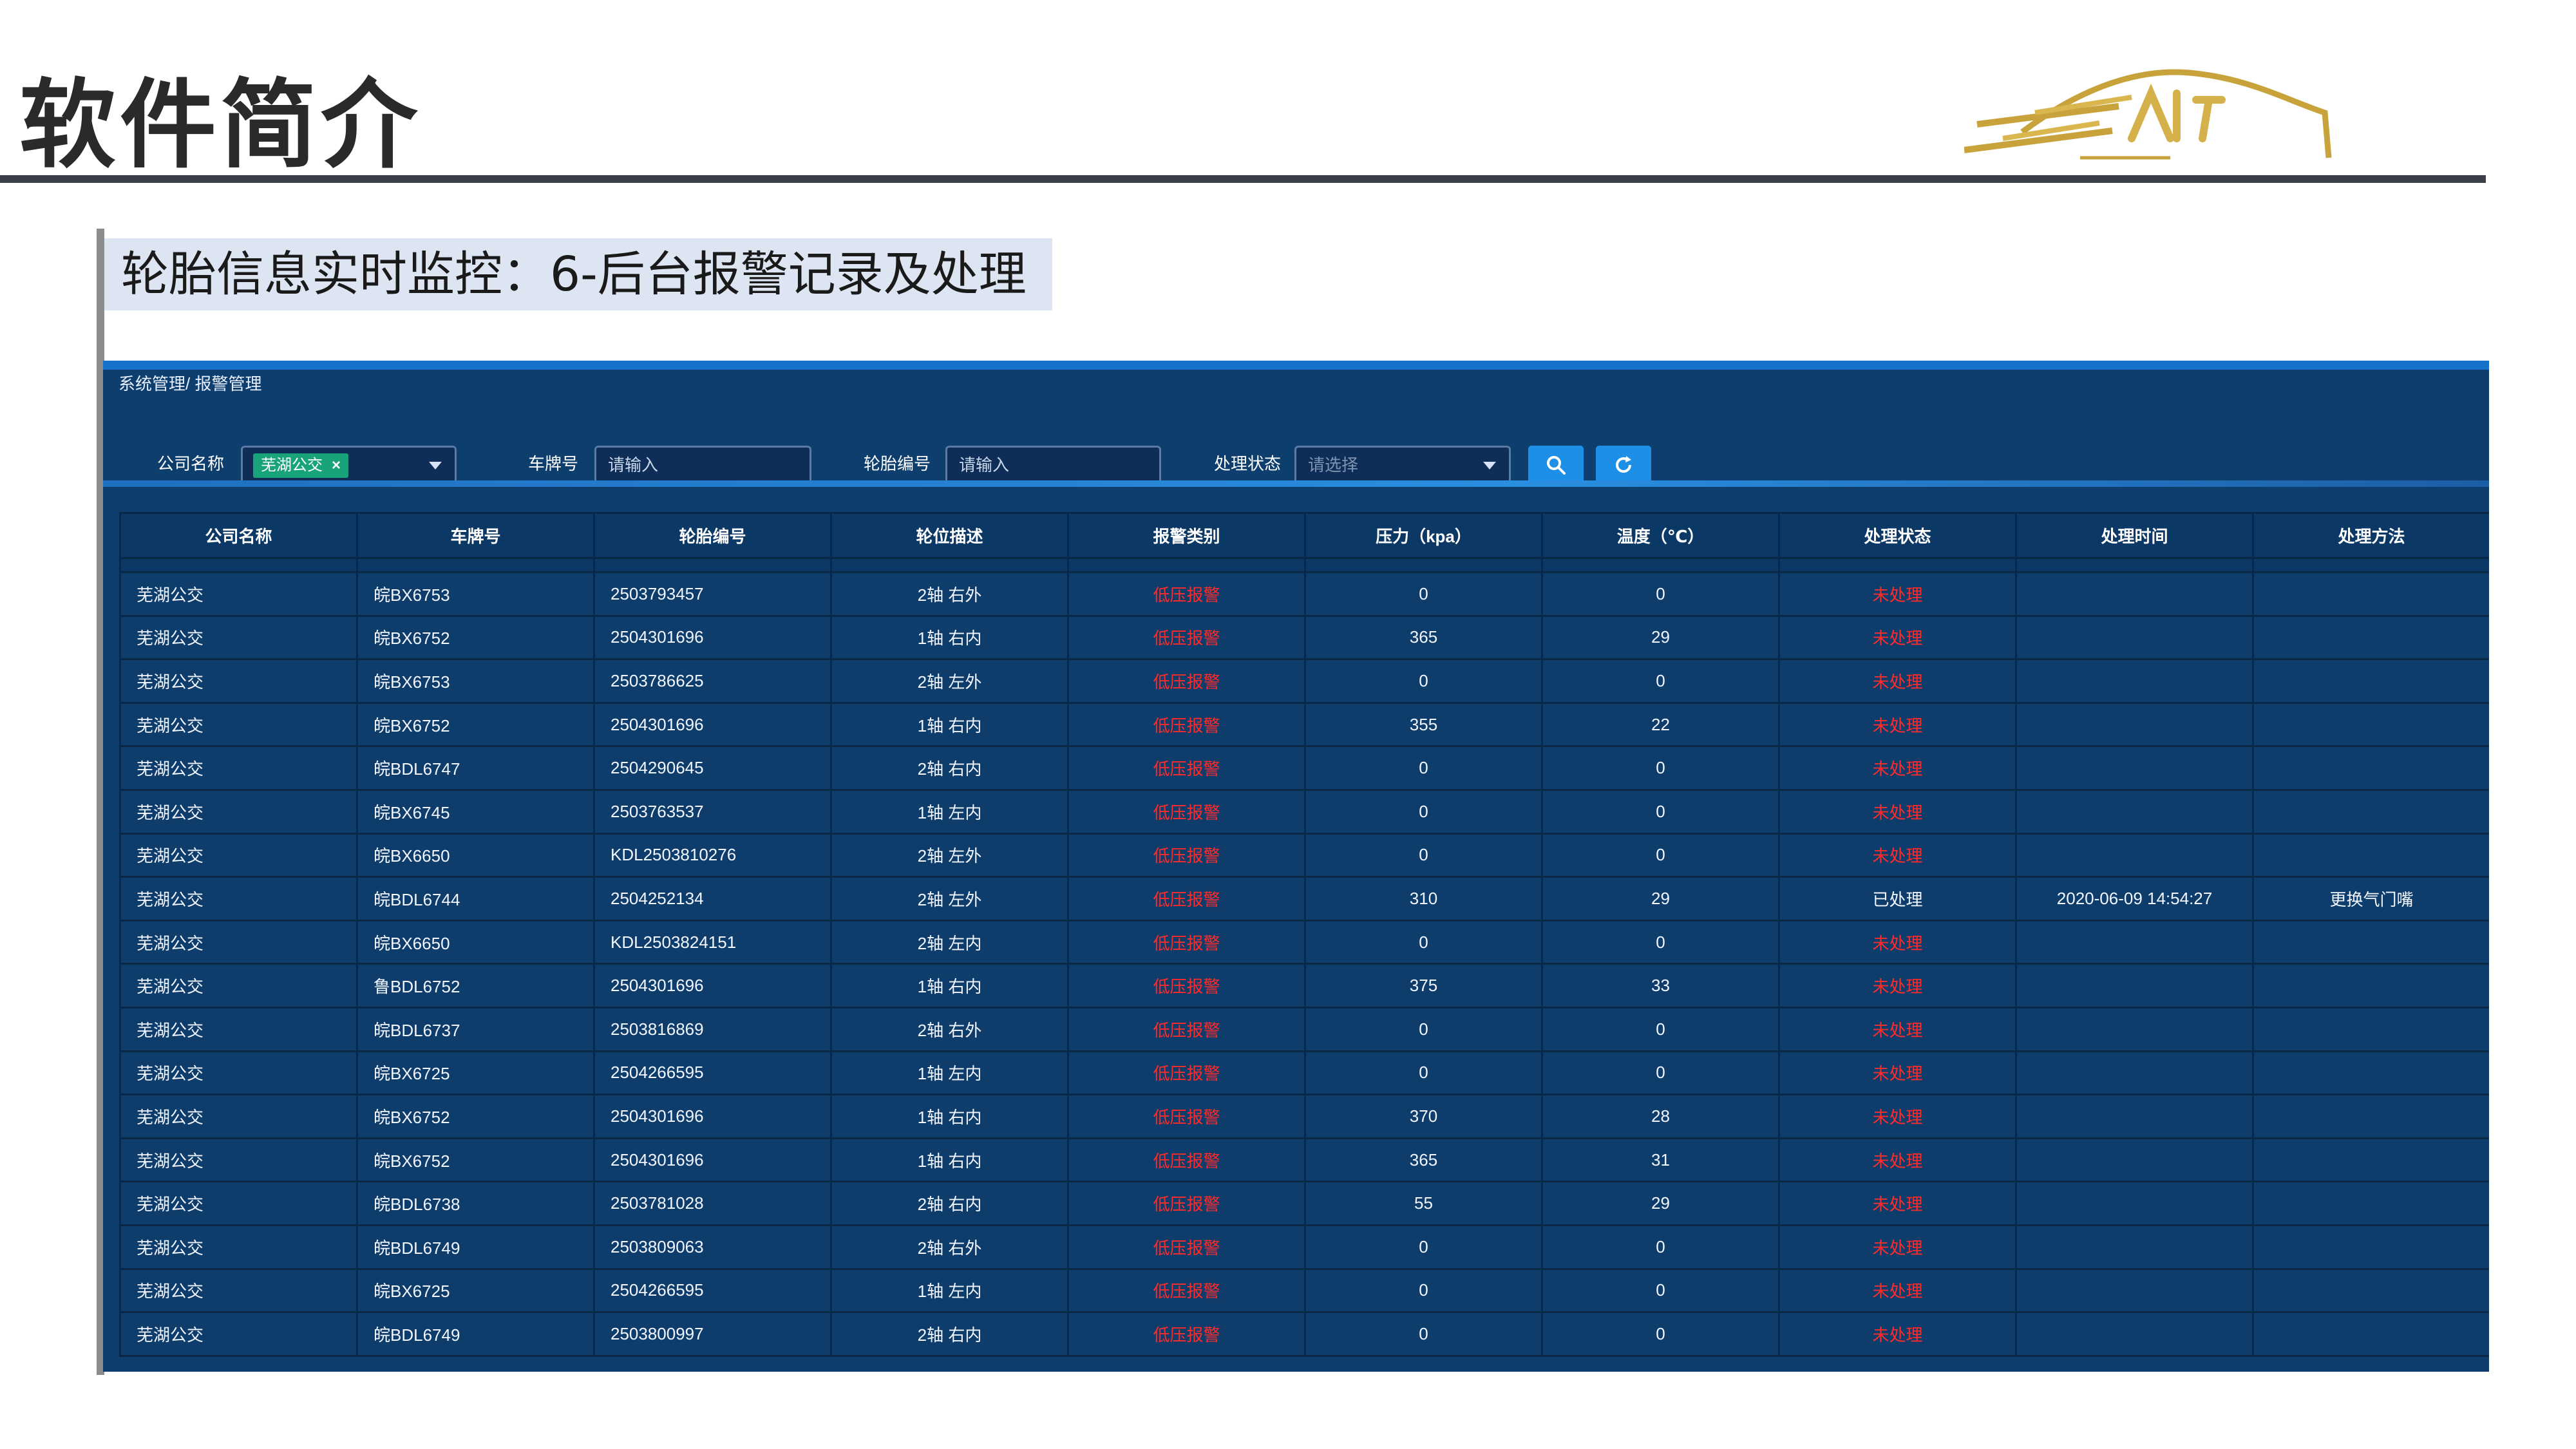 Image resolution: width=2576 pixels, height=1449 pixels. I want to click on cell-temperature: 33, so click(1661, 986).